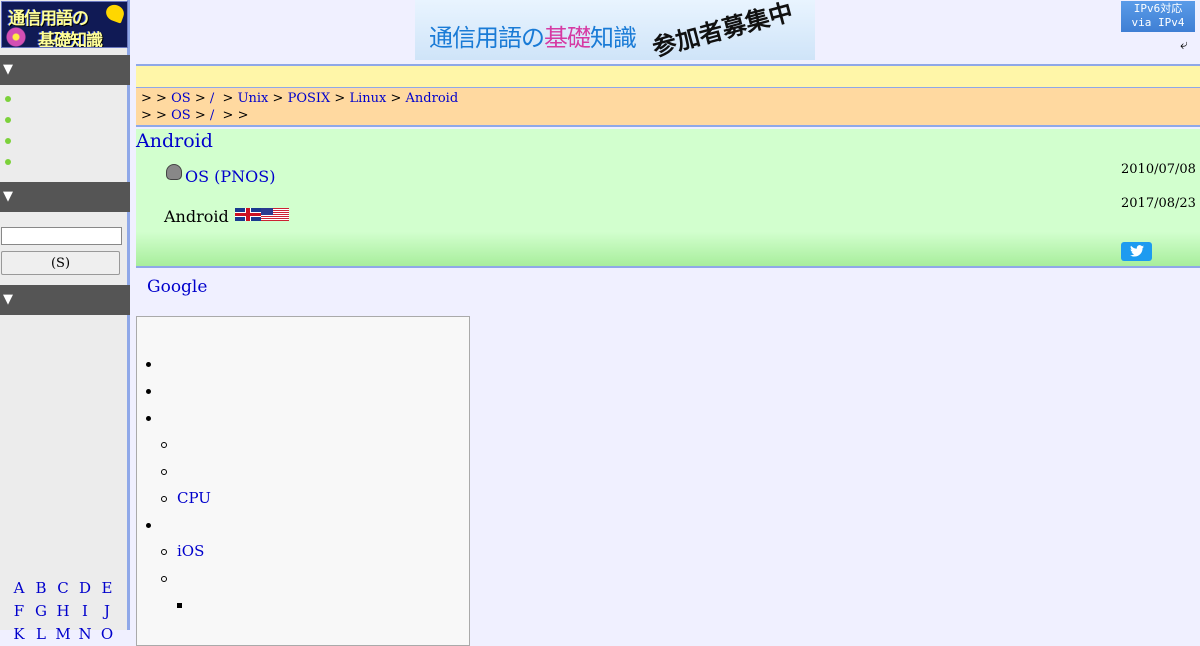 The image size is (1200, 646). I want to click on ipv6-line1: IPv6対応, so click(1158, 8).